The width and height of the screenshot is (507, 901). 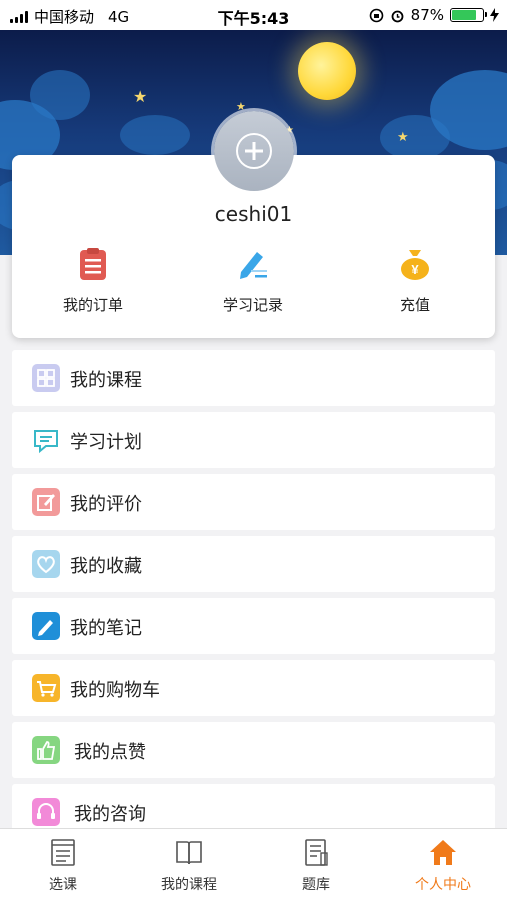 What do you see at coordinates (253, 564) in the screenshot?
I see `menu-item-my-favorites: 我的收藏` at bounding box center [253, 564].